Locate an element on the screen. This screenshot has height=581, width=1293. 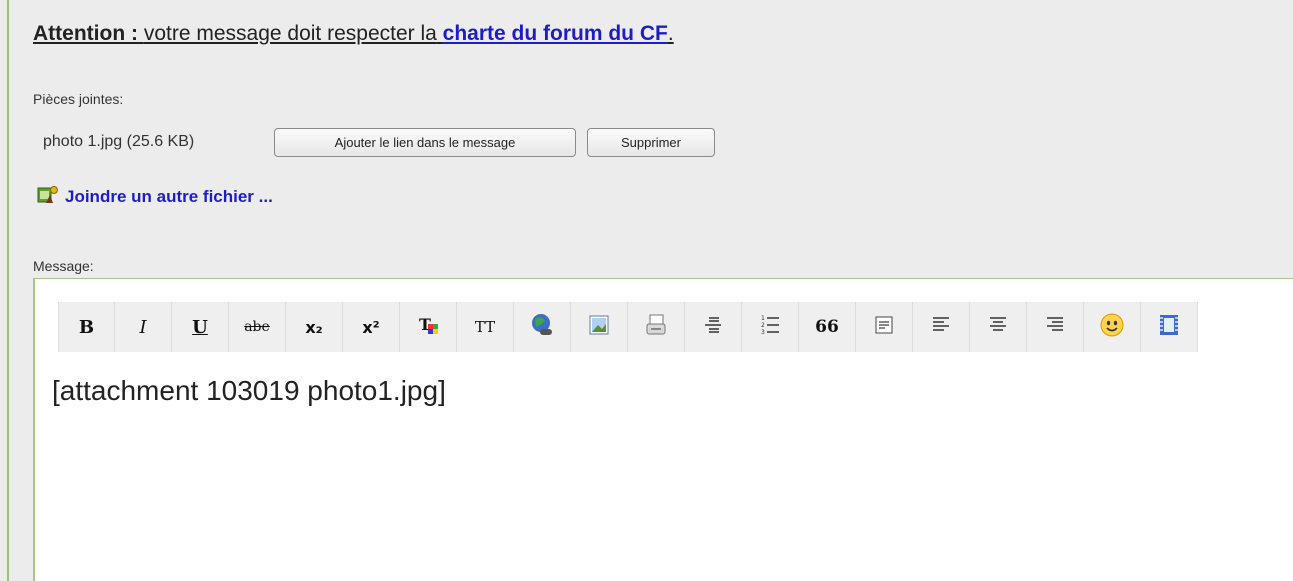
bold-button: B is located at coordinates (86, 327).